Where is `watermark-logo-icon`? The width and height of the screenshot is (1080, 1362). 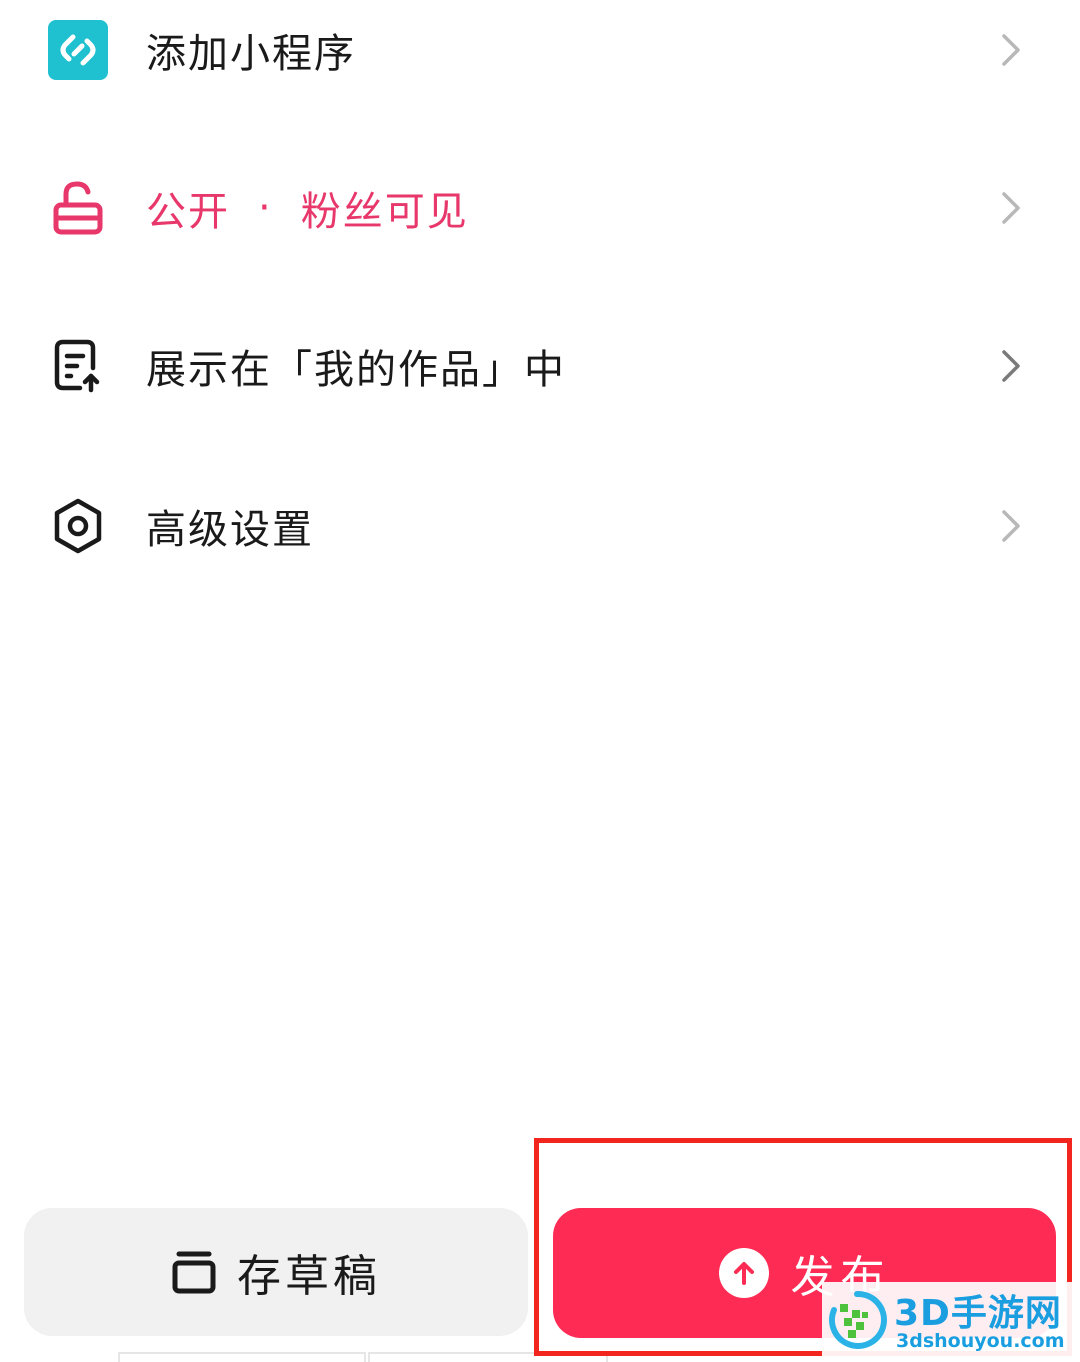
watermark-logo-icon is located at coordinates (858, 1319).